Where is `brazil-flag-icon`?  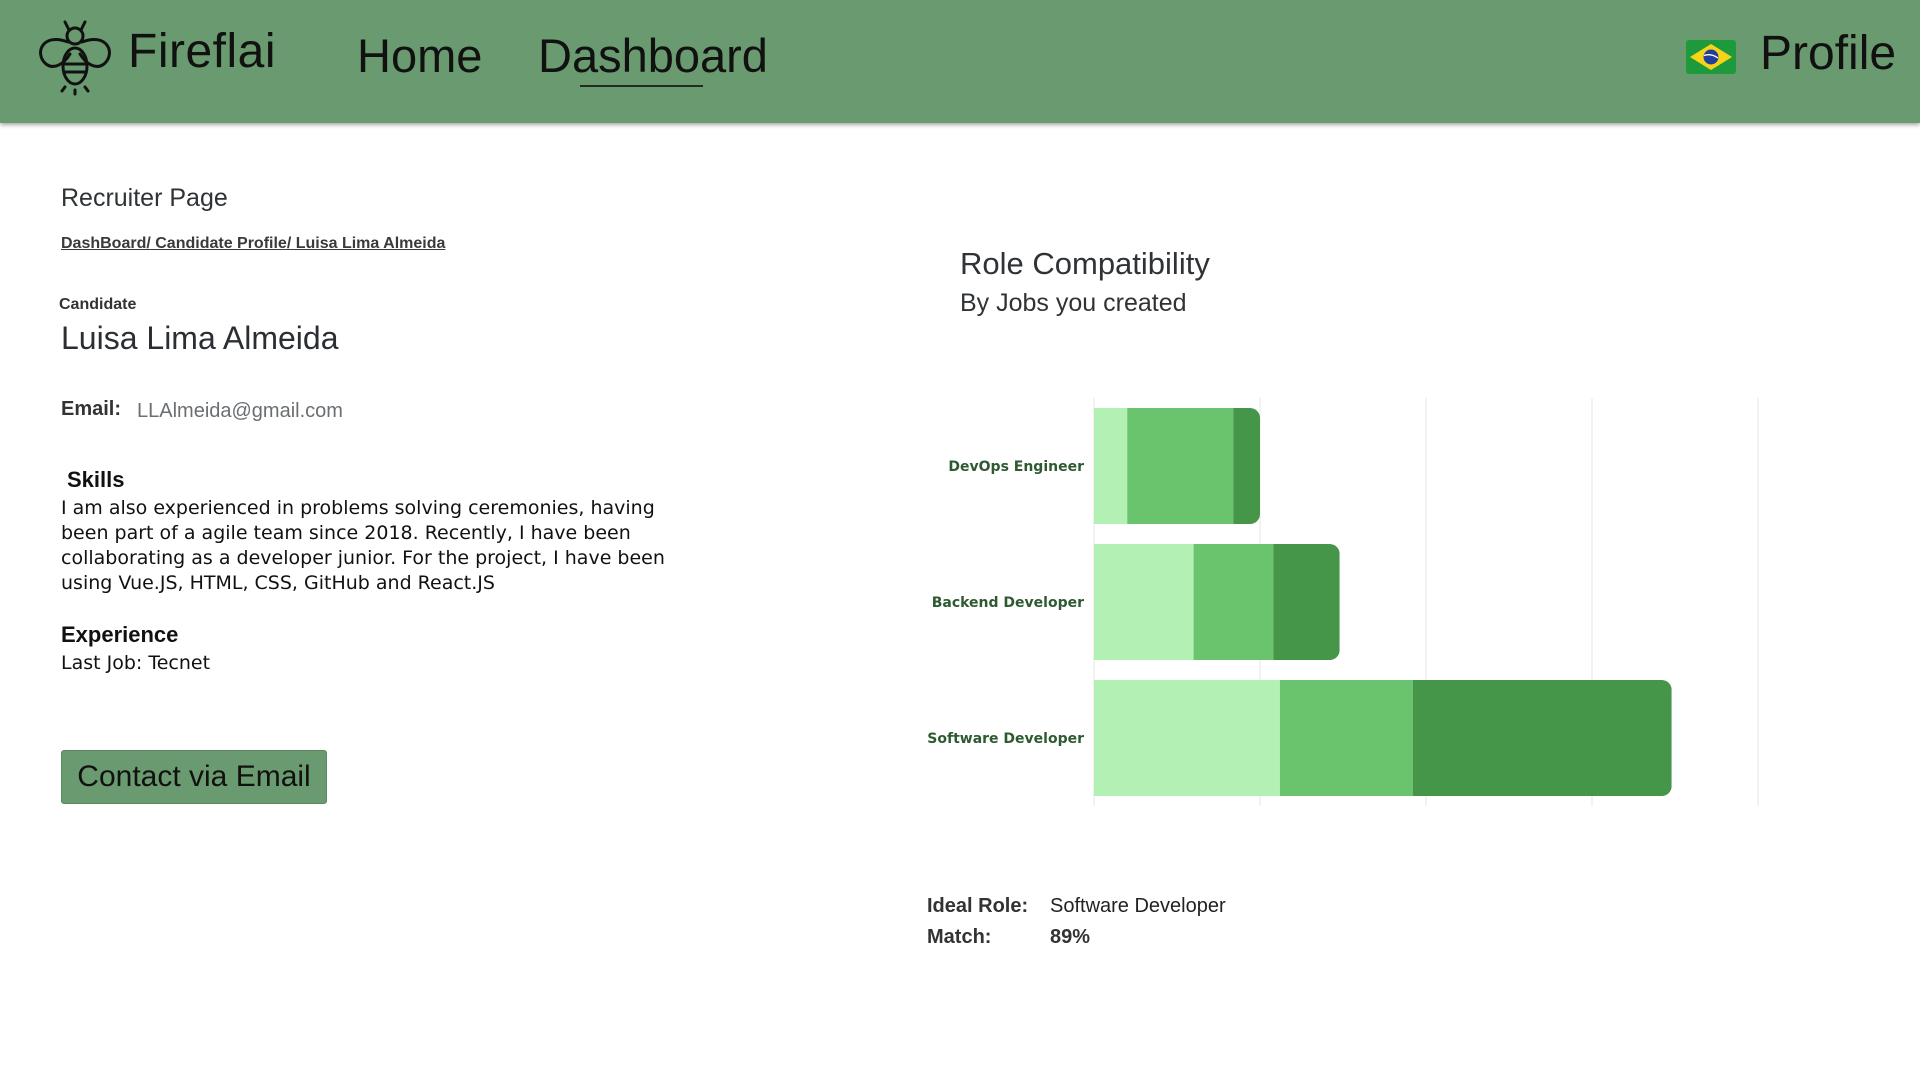
brazil-flag-icon is located at coordinates (1711, 57).